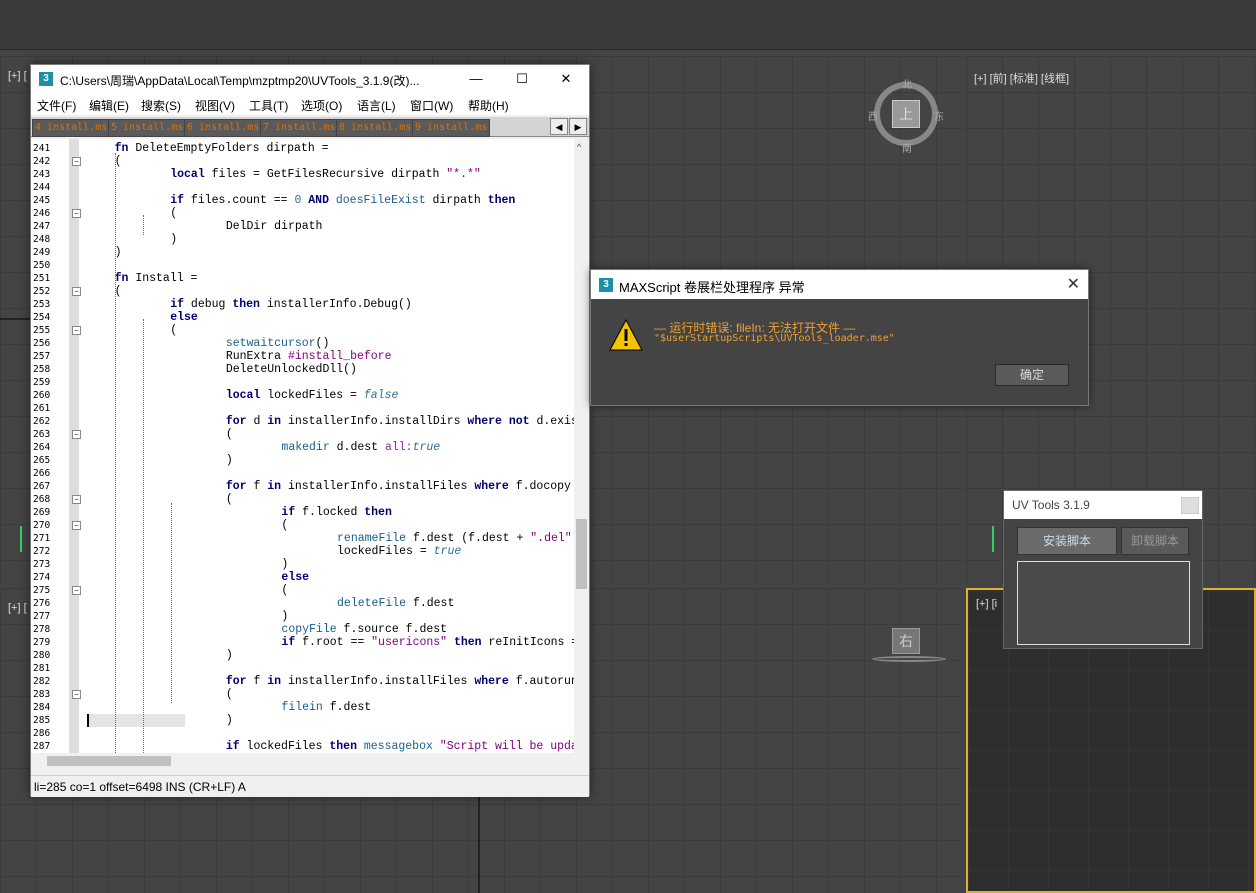 Image resolution: width=1256 pixels, height=893 pixels. What do you see at coordinates (839, 284) in the screenshot?
I see `dialog-title-bar: 3 MAXScript 卷展栏处理程序 异常 ✕` at bounding box center [839, 284].